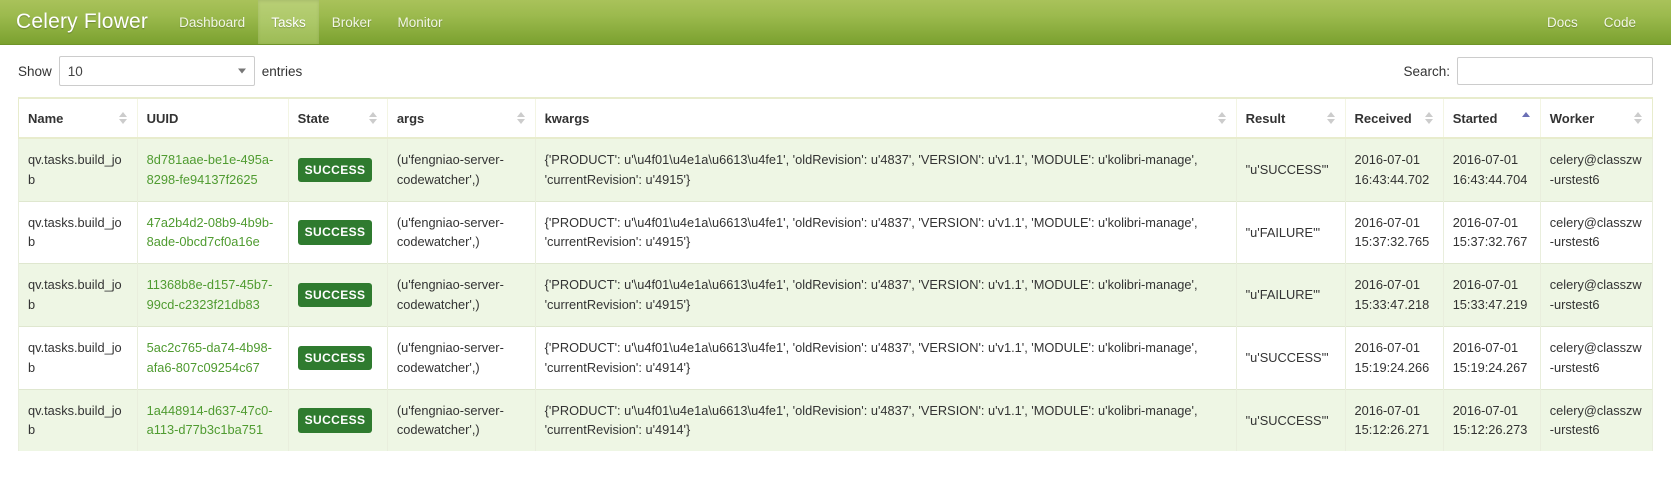 The height and width of the screenshot is (501, 1671). I want to click on started-time: 15:12:26.273, so click(1490, 430).